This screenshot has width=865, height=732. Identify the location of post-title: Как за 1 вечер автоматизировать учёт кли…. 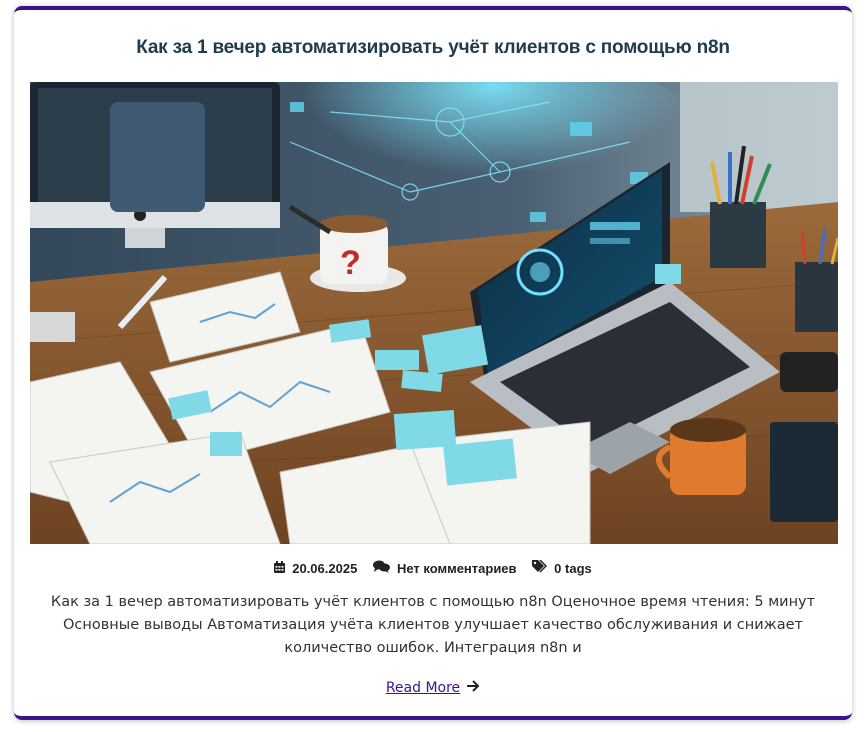
(433, 48).